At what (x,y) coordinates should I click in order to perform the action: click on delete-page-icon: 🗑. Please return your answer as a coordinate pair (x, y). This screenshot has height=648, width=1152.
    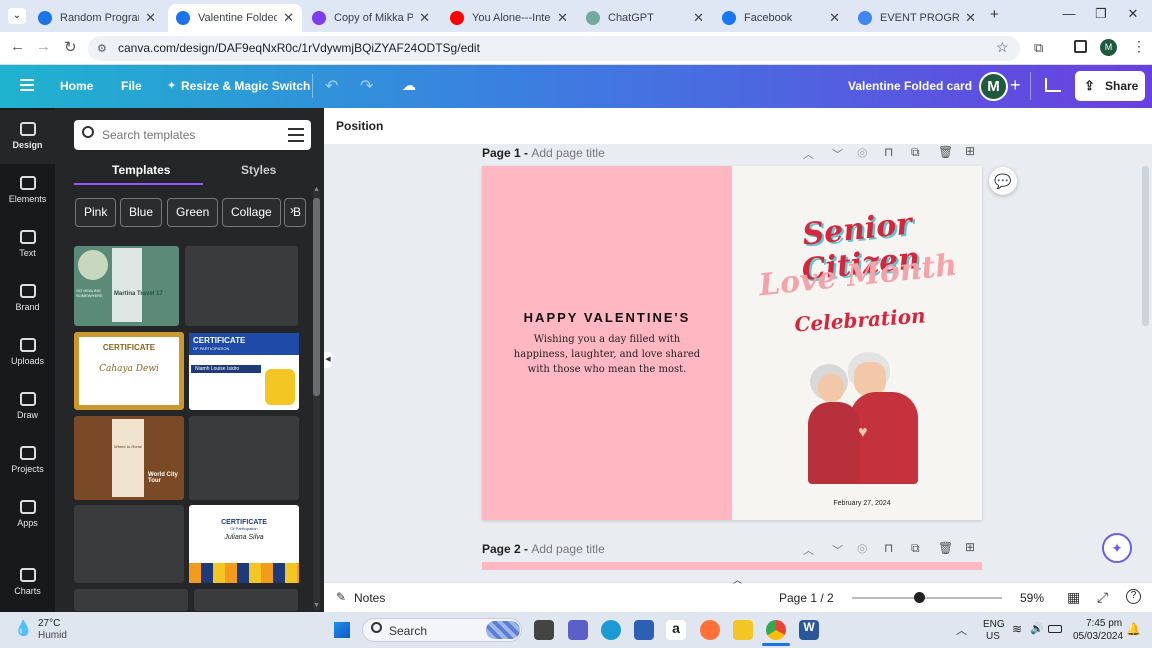
    Looking at the image, I should click on (945, 548).